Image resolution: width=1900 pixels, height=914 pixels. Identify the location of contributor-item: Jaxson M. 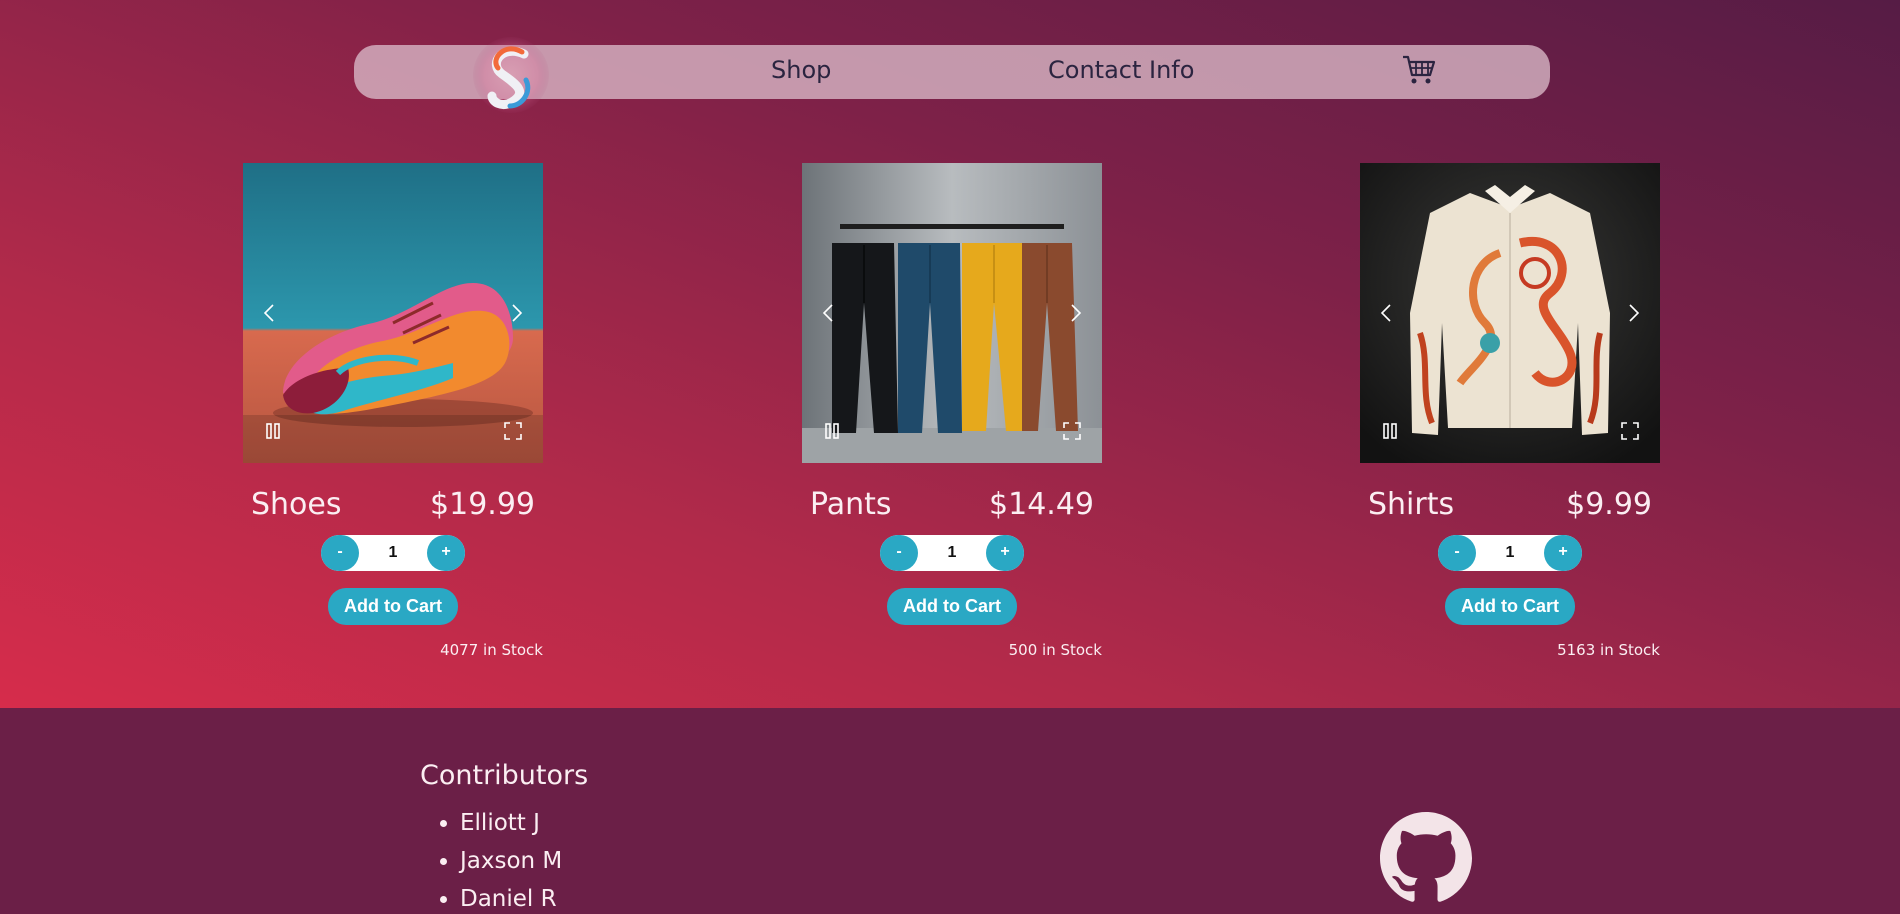
(501, 861).